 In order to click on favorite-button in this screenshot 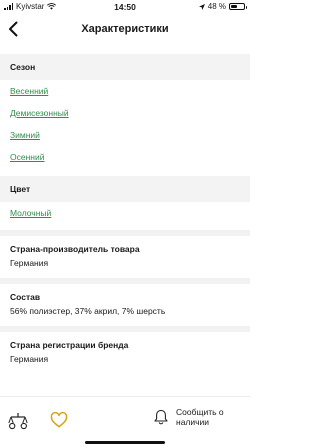, I will do `click(59, 420)`.